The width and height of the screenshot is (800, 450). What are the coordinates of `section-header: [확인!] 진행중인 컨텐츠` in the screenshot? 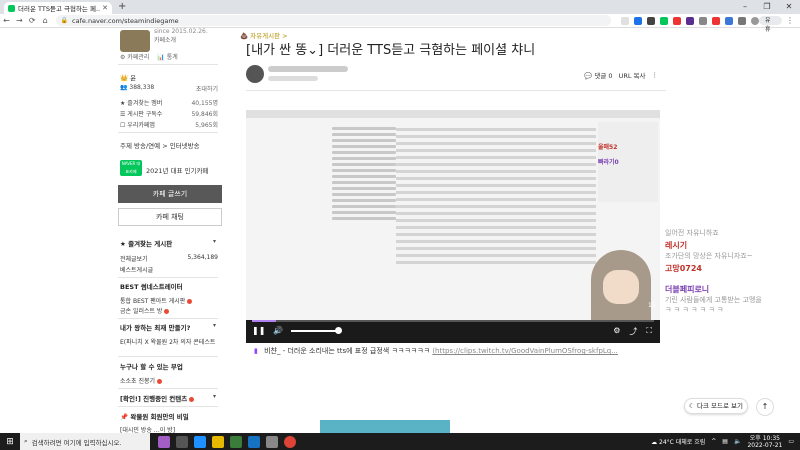 It's located at (157, 398).